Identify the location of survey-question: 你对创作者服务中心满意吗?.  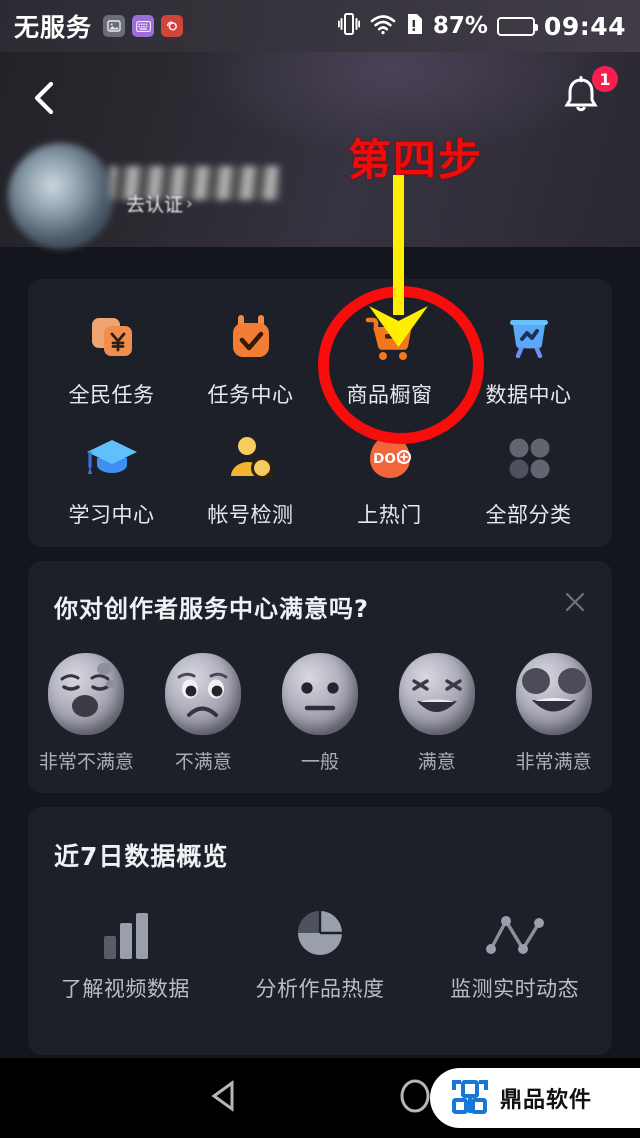
(211, 609).